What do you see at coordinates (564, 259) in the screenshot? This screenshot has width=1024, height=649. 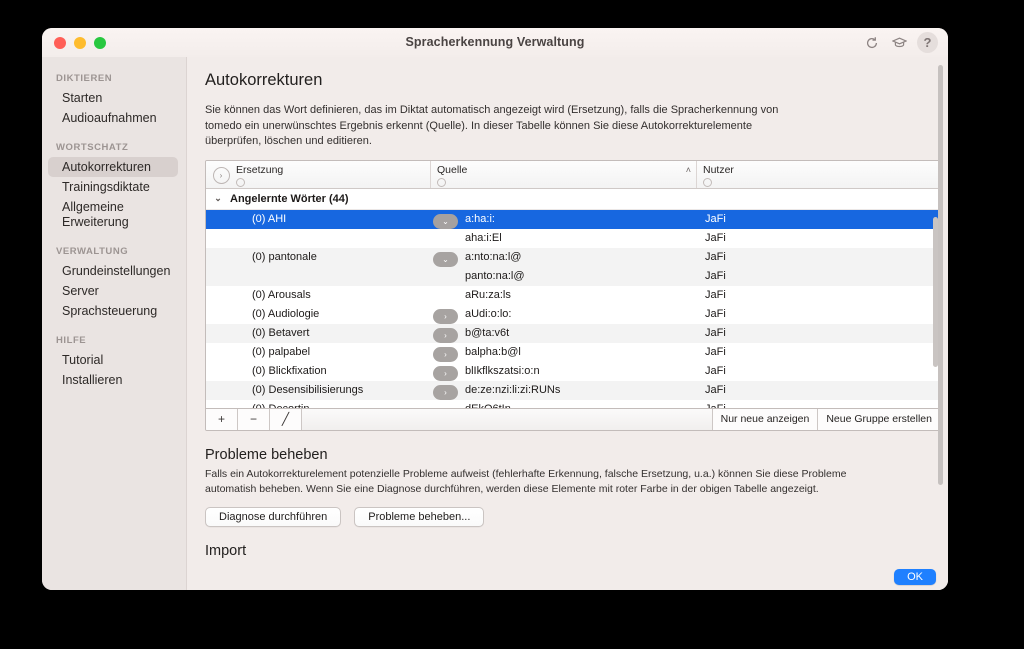 I see `cell-quelle: ⌄ a:nto:na:l@` at bounding box center [564, 259].